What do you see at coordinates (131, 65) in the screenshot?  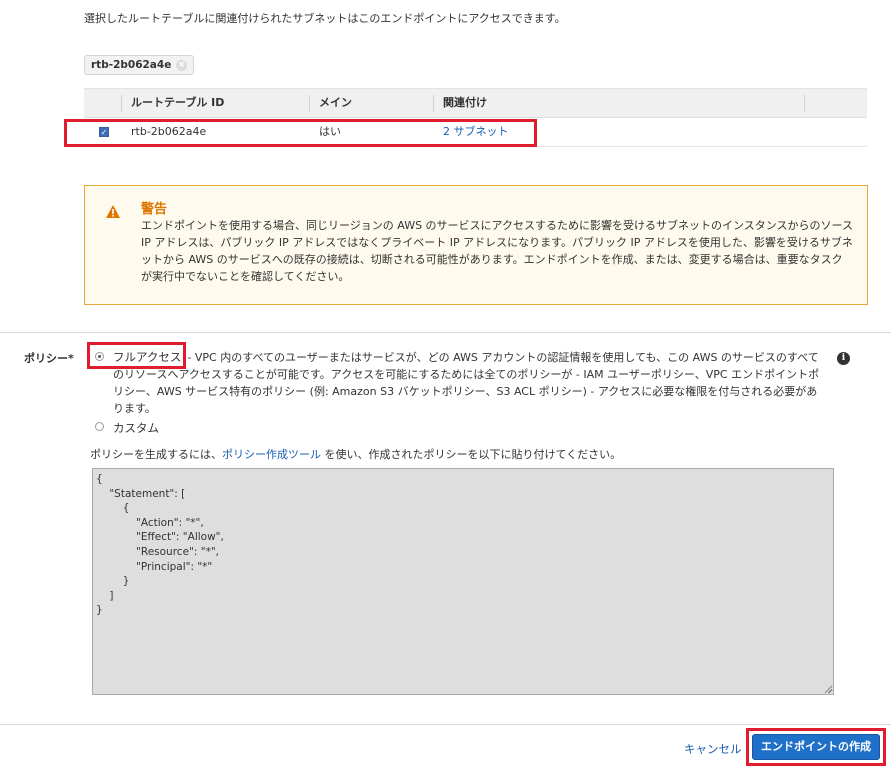 I see `token-label: rtb-2b062a4e` at bounding box center [131, 65].